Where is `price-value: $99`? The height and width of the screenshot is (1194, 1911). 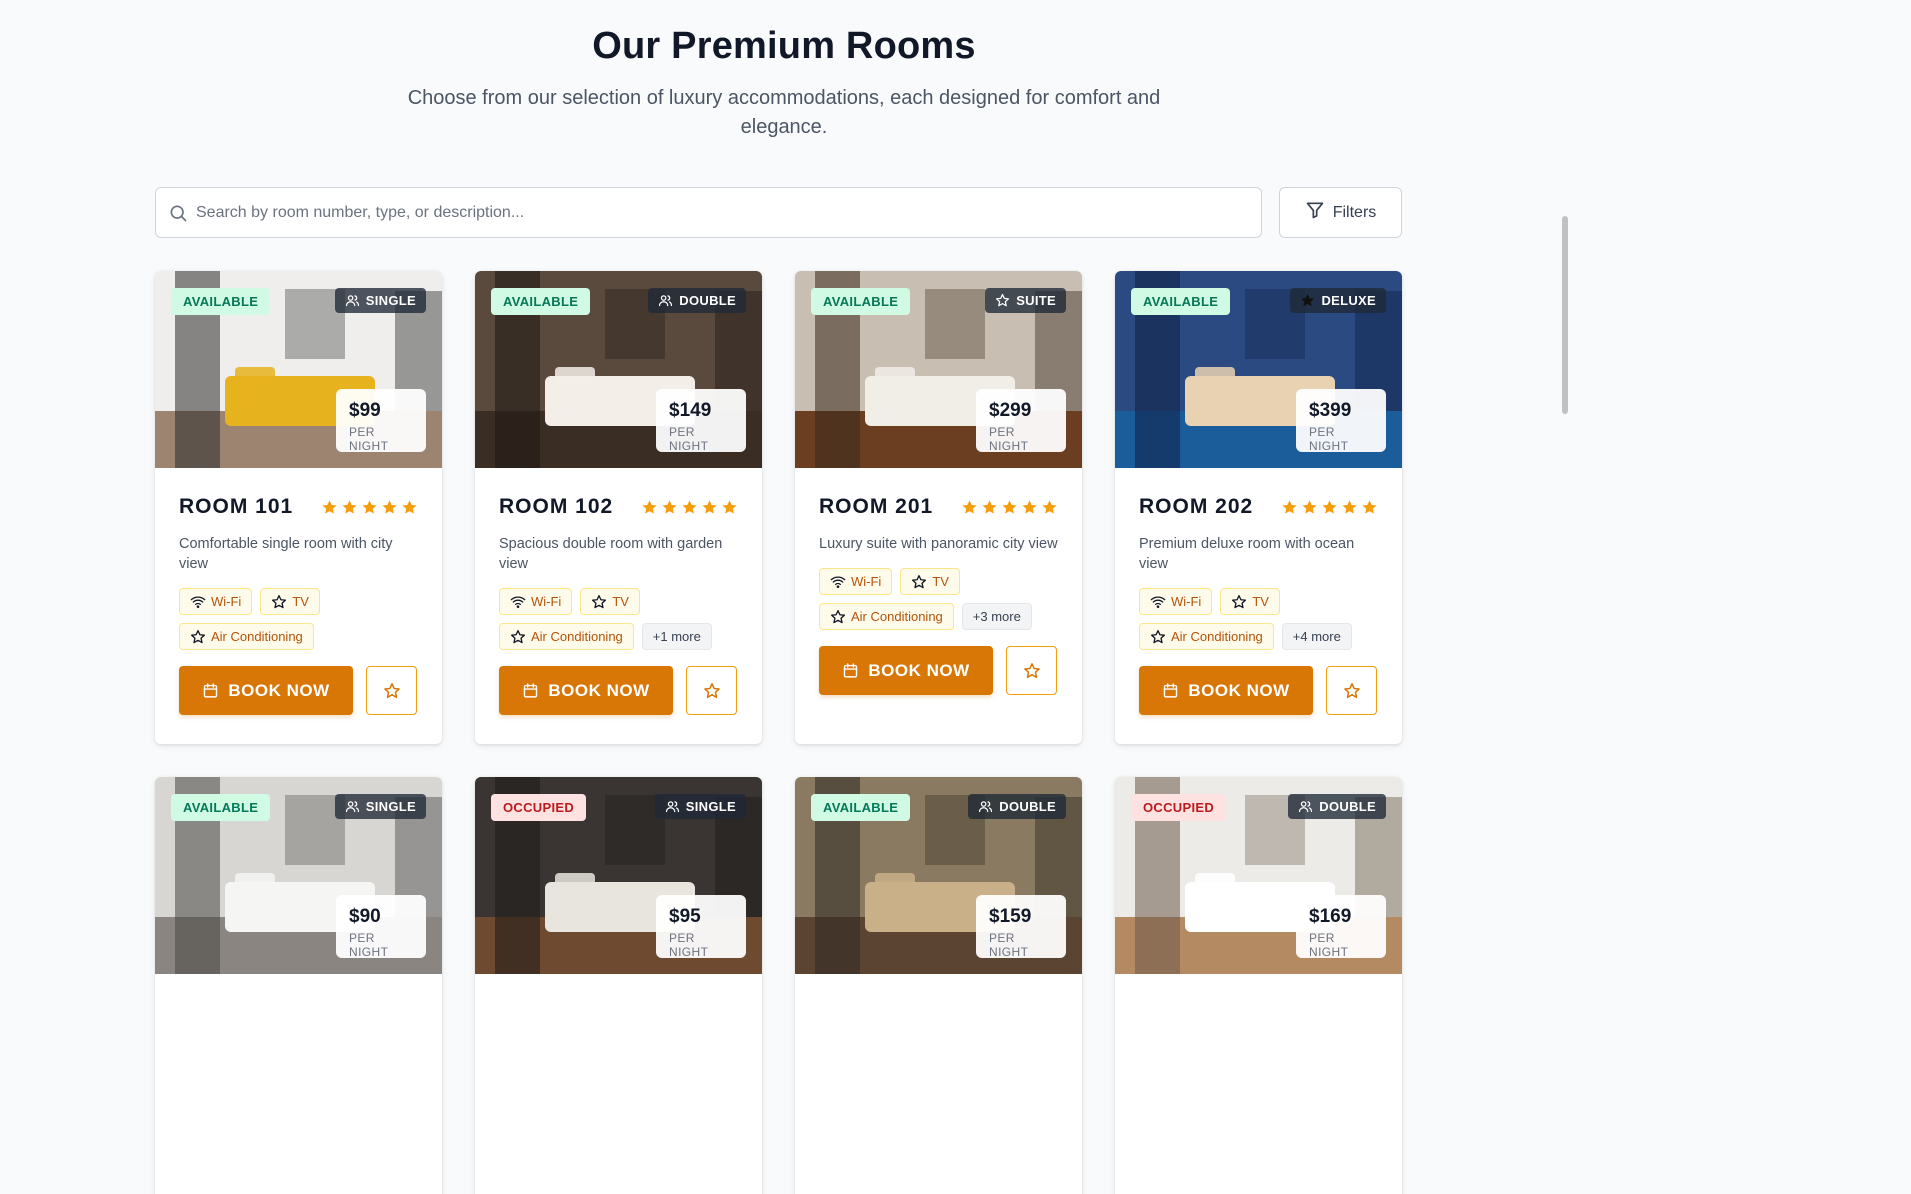 price-value: $99 is located at coordinates (365, 410).